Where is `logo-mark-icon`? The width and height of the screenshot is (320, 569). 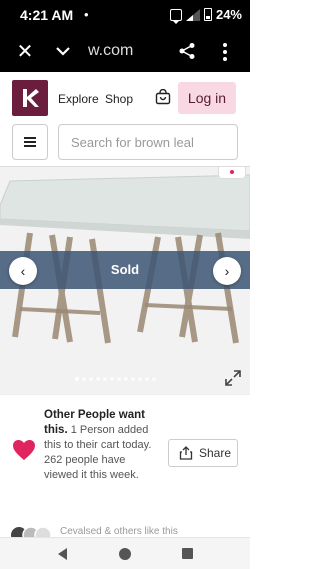 logo-mark-icon is located at coordinates (31, 98).